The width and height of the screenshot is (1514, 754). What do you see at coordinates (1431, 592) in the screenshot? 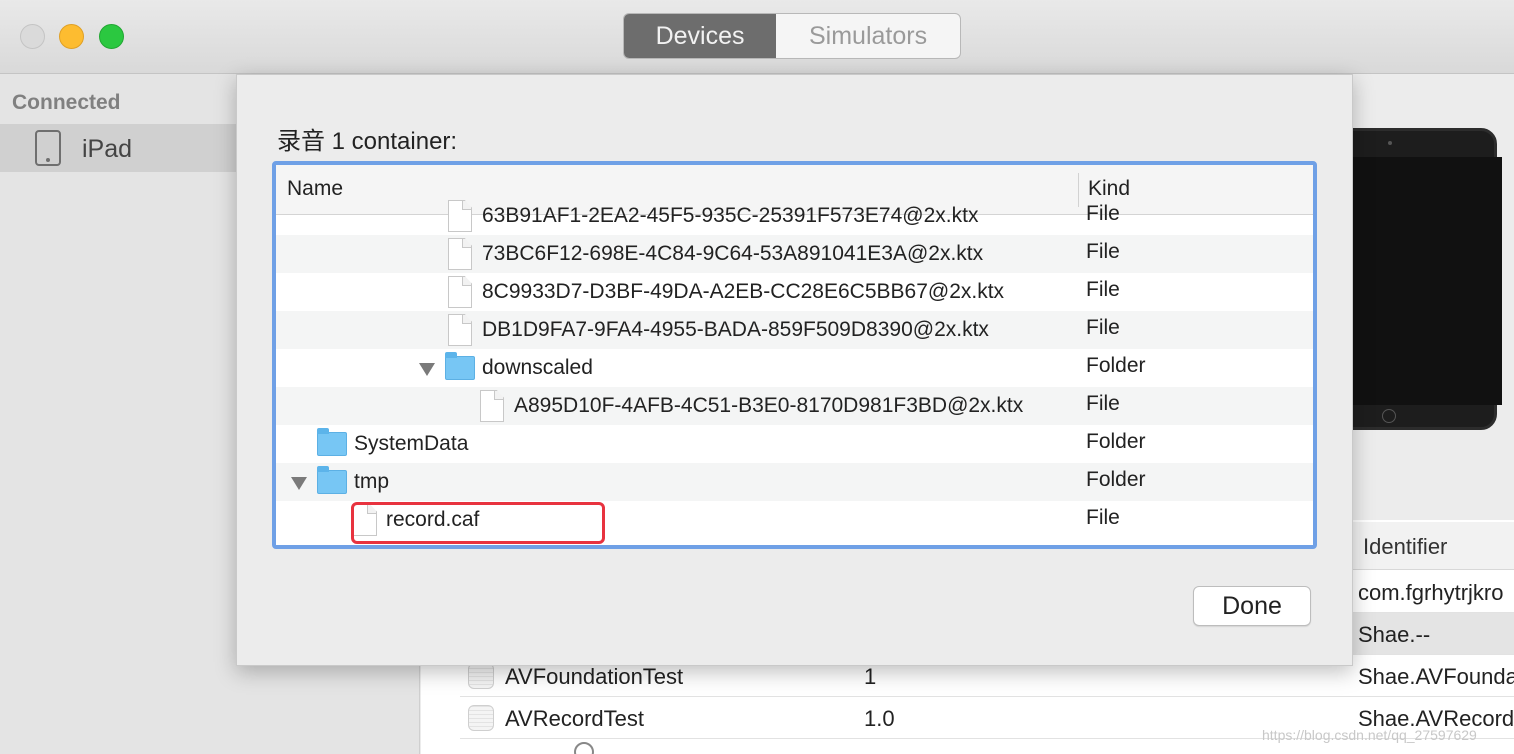
I see `app-identifier: com.fgrhytrjkro` at bounding box center [1431, 592].